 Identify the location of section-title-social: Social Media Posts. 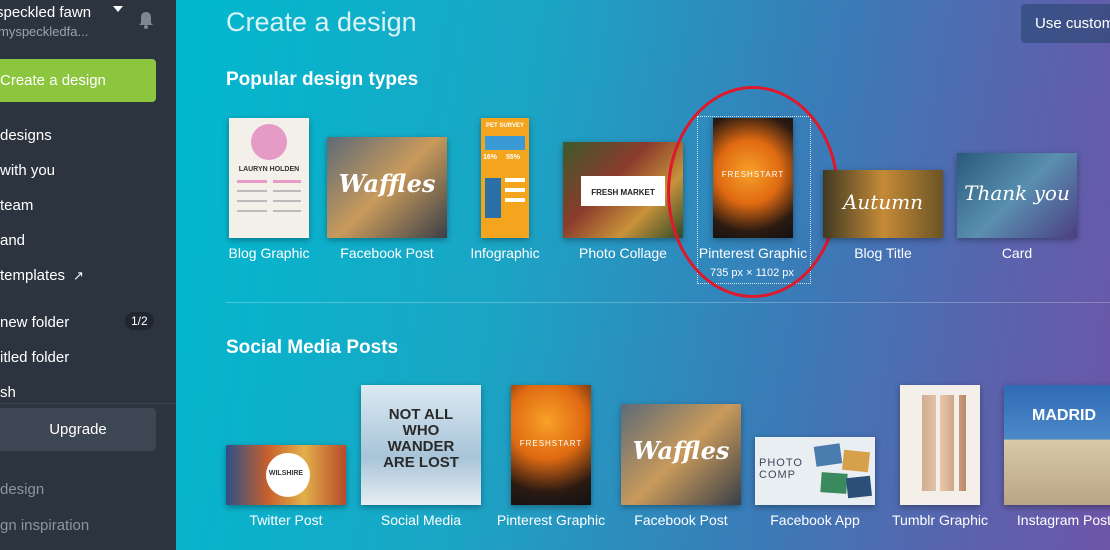
(312, 347).